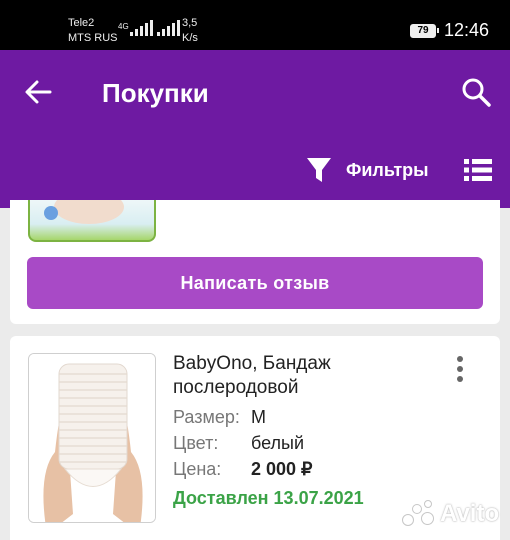 The width and height of the screenshot is (510, 540). I want to click on price-row: Цена: 2 000 ₽, so click(243, 469).